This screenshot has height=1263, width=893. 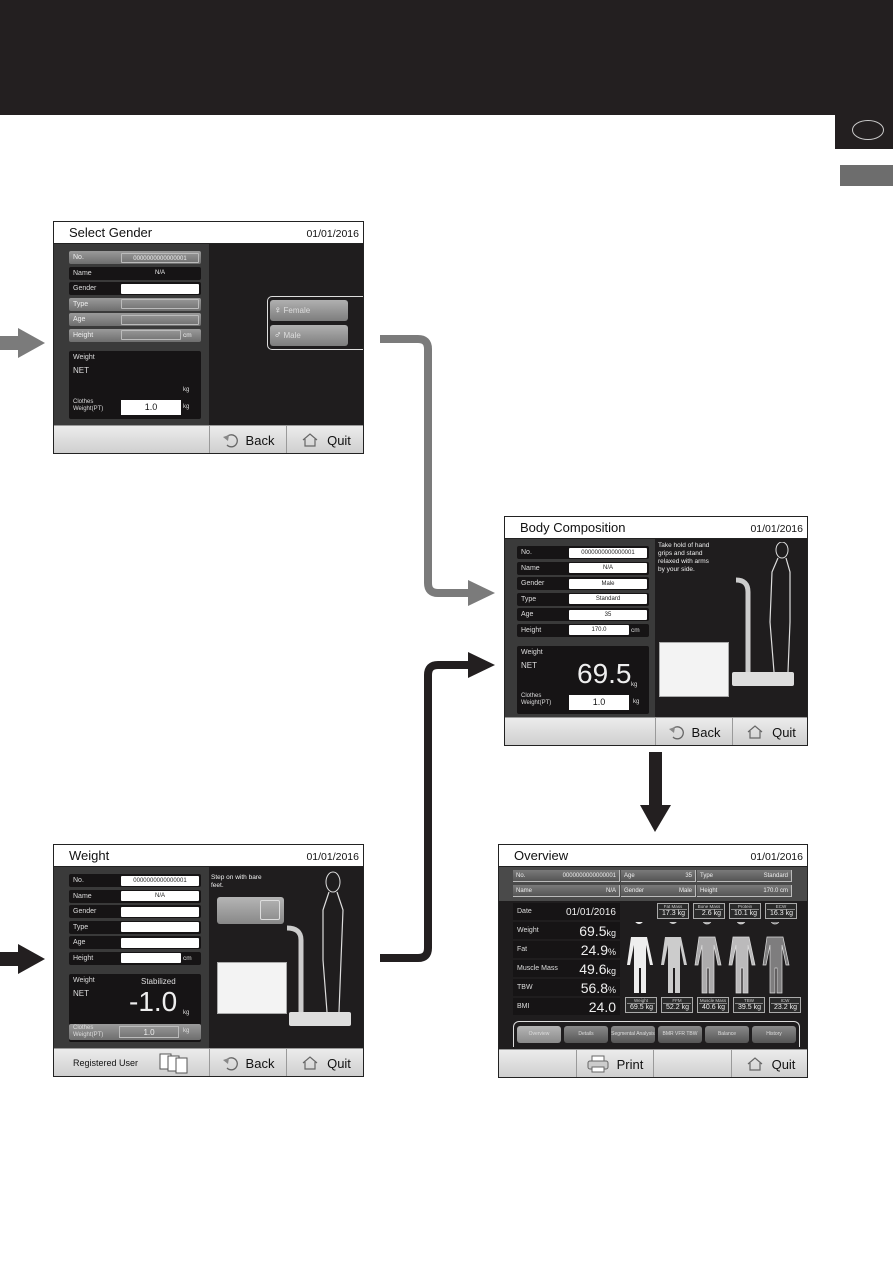 I want to click on weight-value: -1.0, so click(x=153, y=1001).